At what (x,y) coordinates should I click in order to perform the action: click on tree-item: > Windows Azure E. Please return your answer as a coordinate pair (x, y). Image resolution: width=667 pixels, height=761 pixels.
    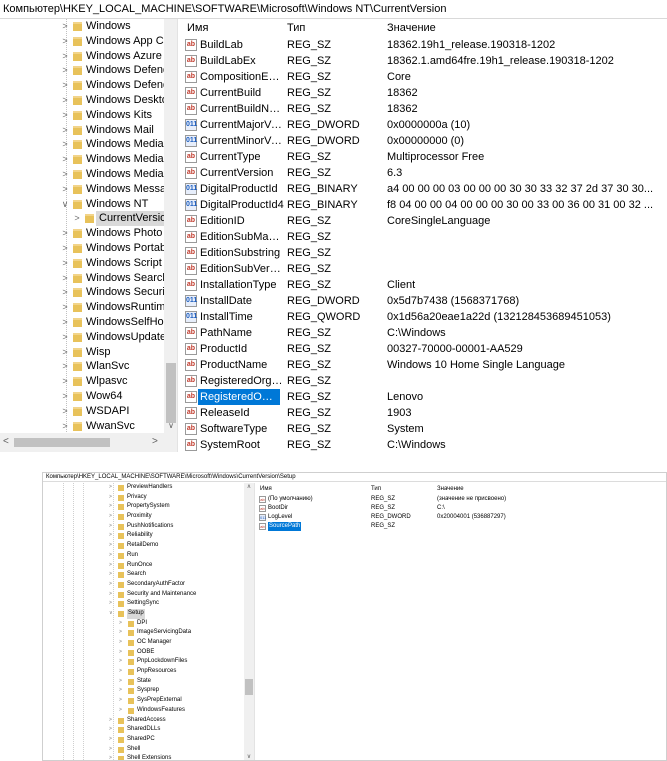
    Looking at the image, I should click on (86, 56).